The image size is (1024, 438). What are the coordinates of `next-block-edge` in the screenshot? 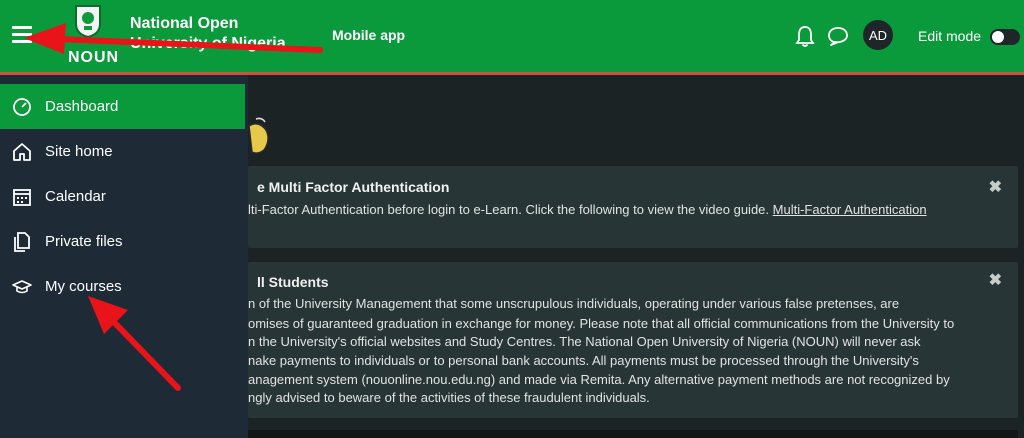 It's located at (633, 434).